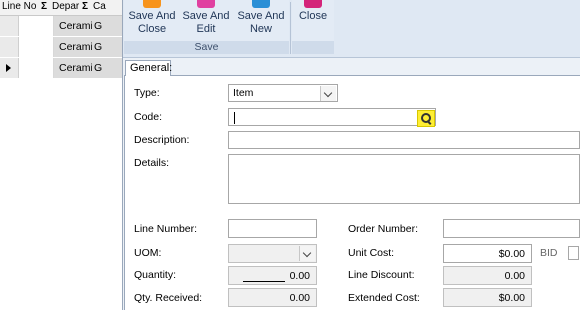 The height and width of the screenshot is (310, 580). What do you see at coordinates (107, 8) in the screenshot?
I see `column-header-category: Ca` at bounding box center [107, 8].